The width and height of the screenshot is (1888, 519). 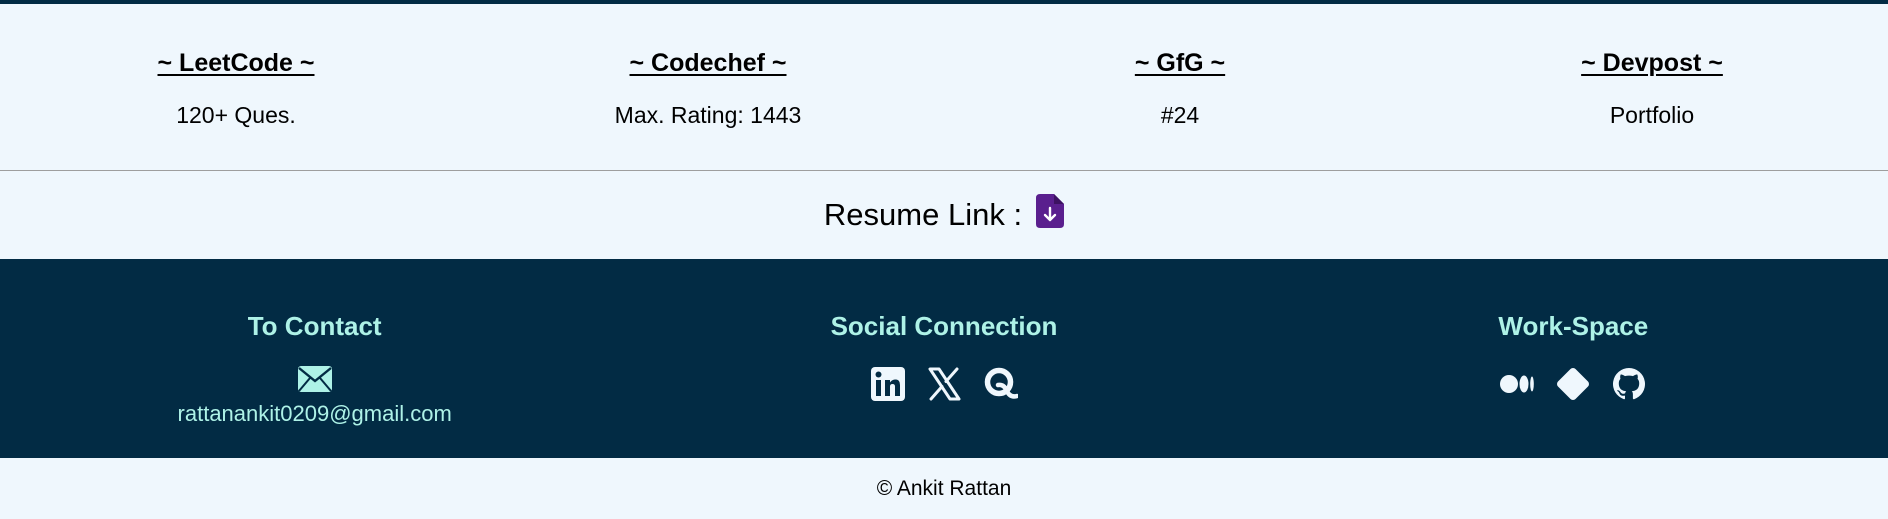 What do you see at coordinates (1180, 87) in the screenshot?
I see `profile-gfg: ~ GfG ~ #24` at bounding box center [1180, 87].